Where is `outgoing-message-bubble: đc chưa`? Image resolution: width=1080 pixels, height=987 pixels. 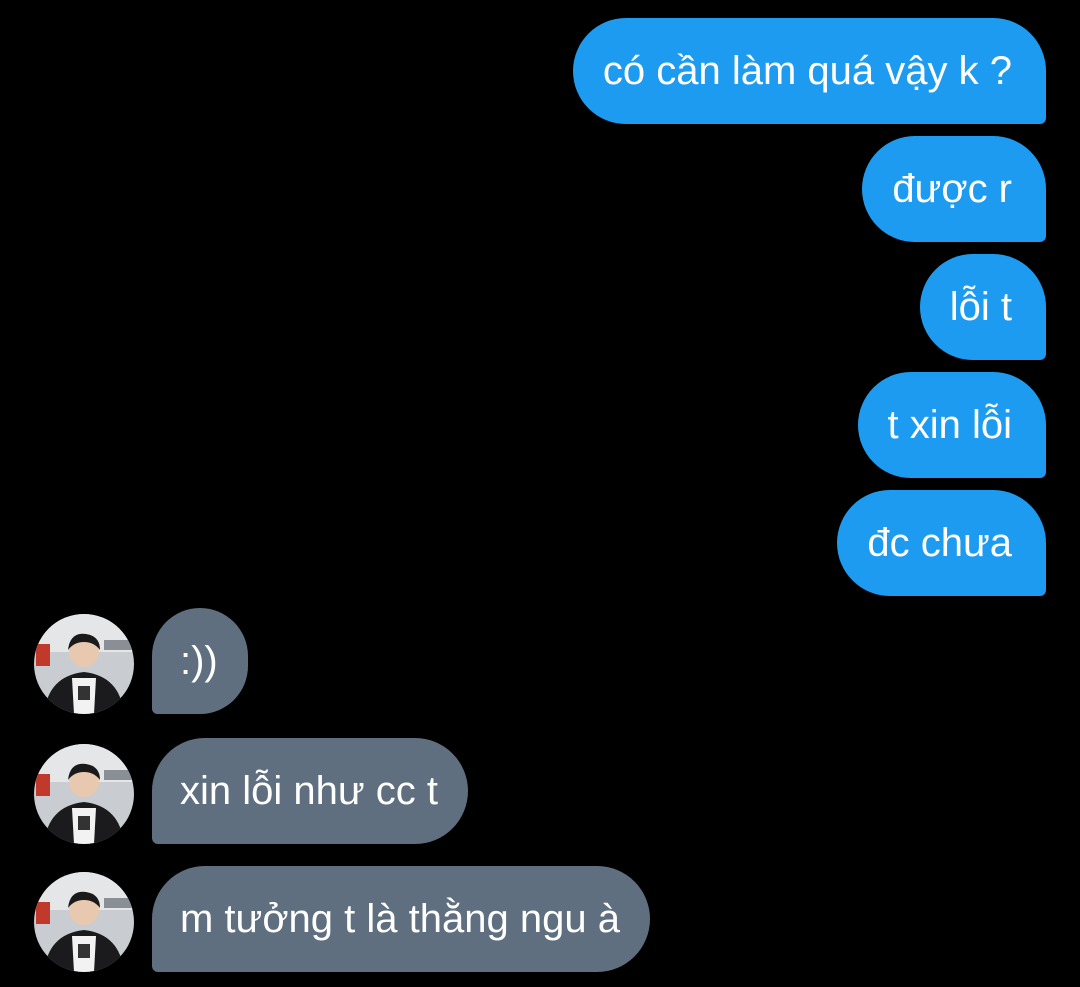 outgoing-message-bubble: đc chưa is located at coordinates (941, 543).